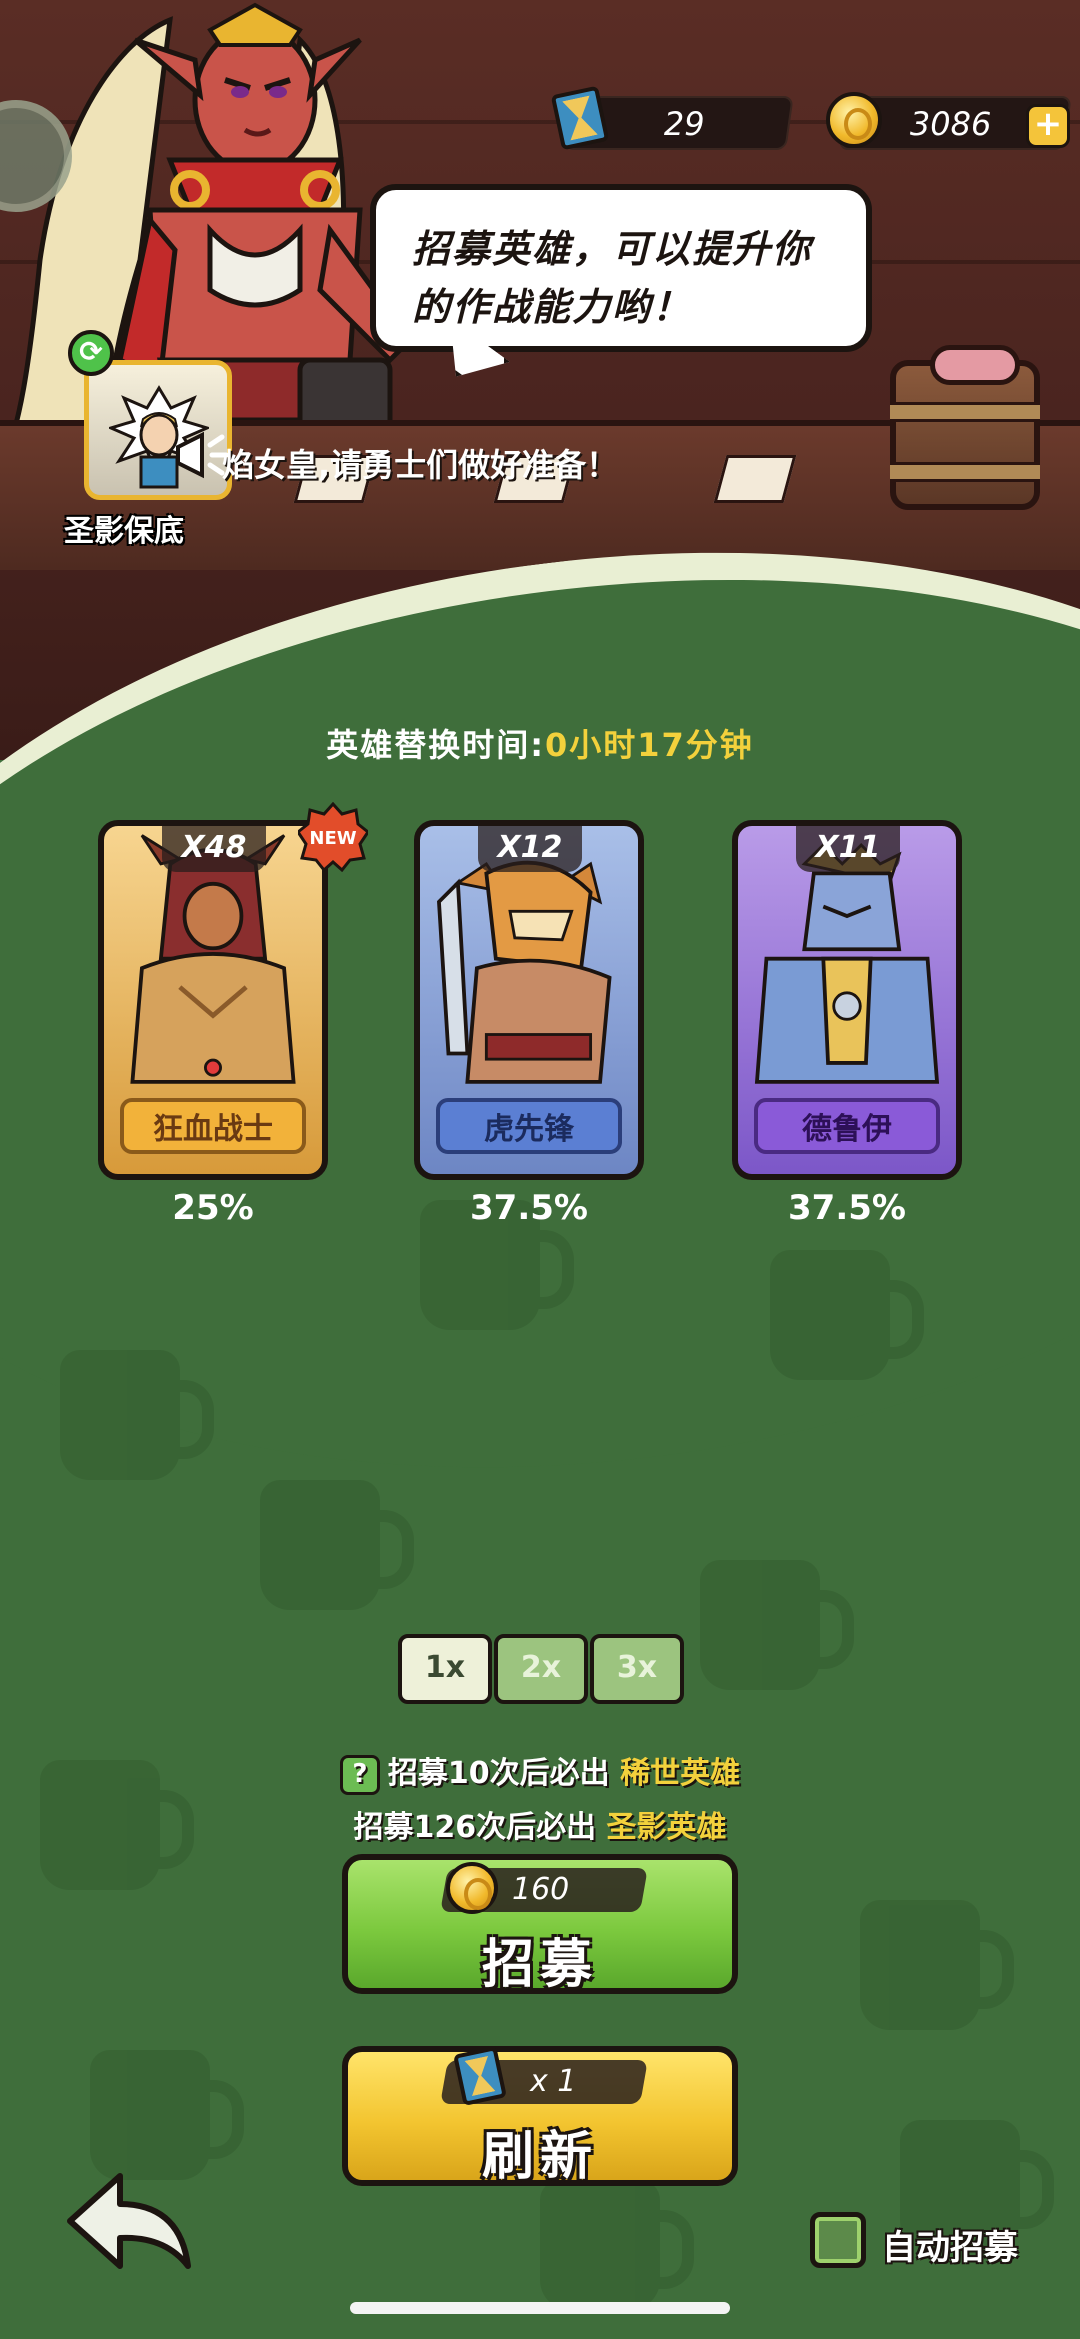  Describe the element at coordinates (214, 849) in the screenshot. I see `hero-count: X48` at that location.